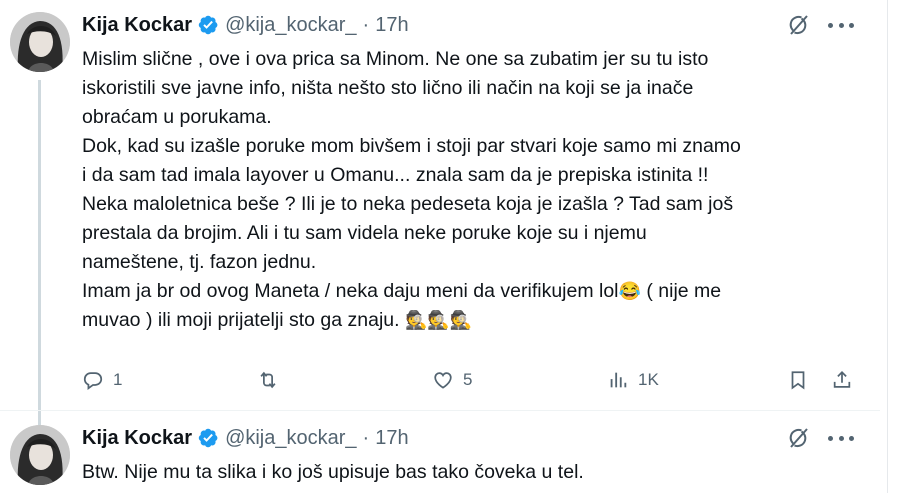 Image resolution: width=900 pixels, height=493 pixels. Describe the element at coordinates (118, 379) in the screenshot. I see `reply-count: 1` at that location.